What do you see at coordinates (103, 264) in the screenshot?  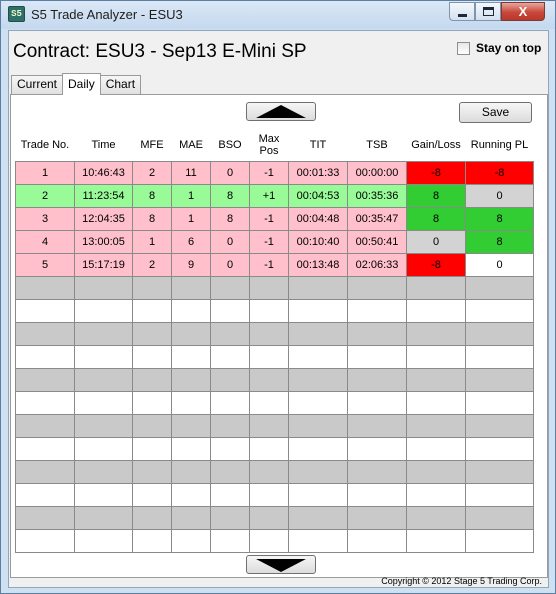 I see `table-cell: 15:17:19` at bounding box center [103, 264].